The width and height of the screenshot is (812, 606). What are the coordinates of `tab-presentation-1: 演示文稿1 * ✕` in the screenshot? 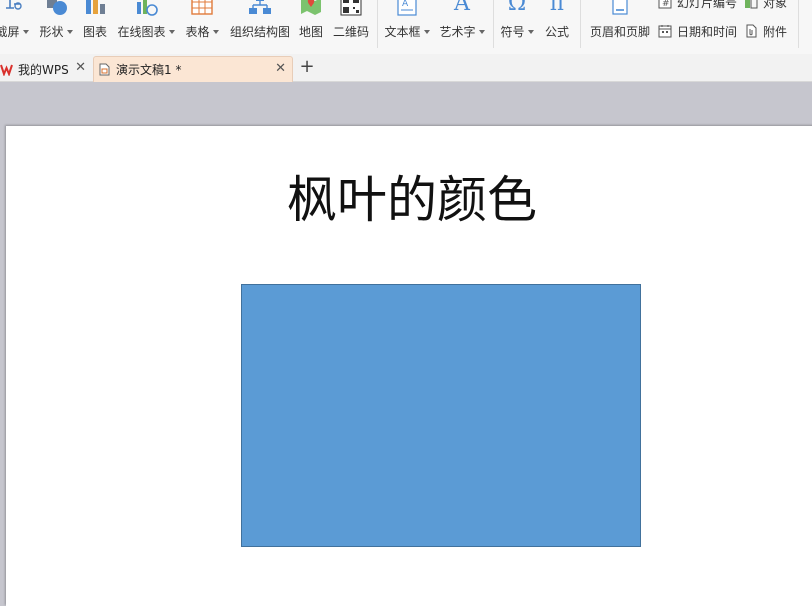 It's located at (193, 69).